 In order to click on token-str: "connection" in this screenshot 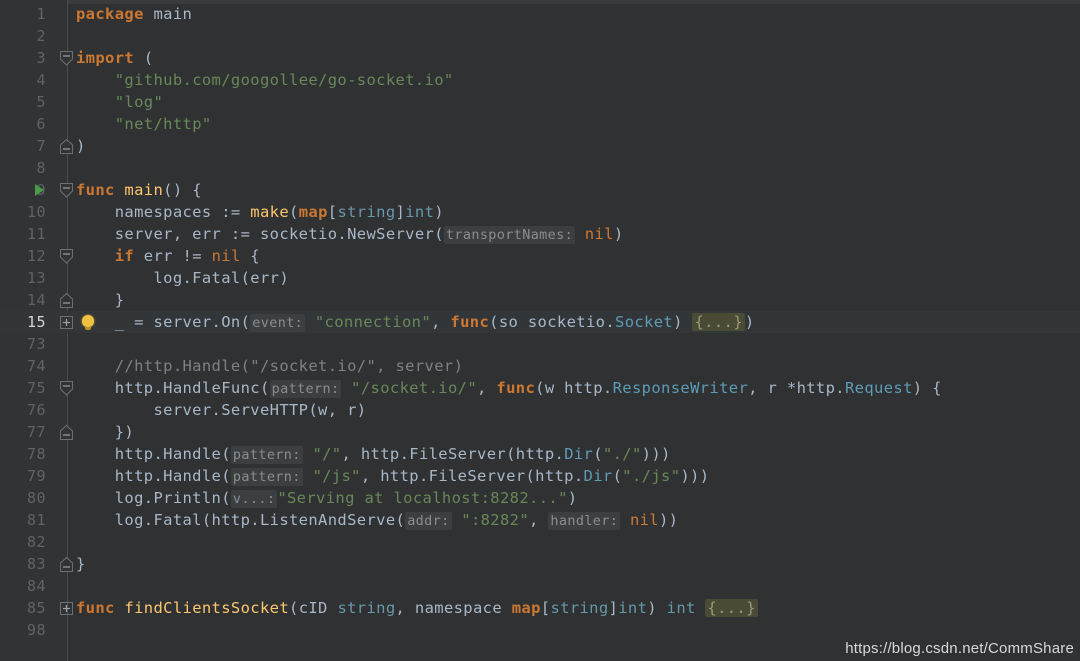, I will do `click(373, 322)`.